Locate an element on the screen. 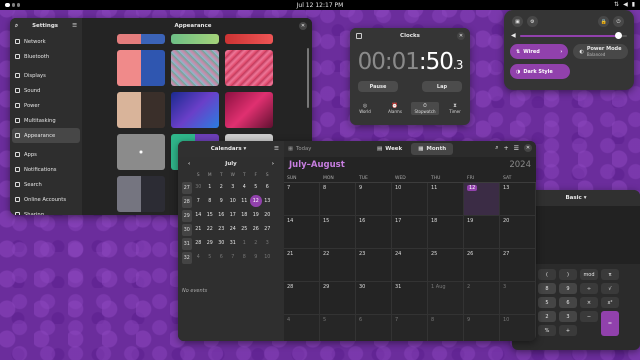  day-cell: 26 is located at coordinates (482, 265).